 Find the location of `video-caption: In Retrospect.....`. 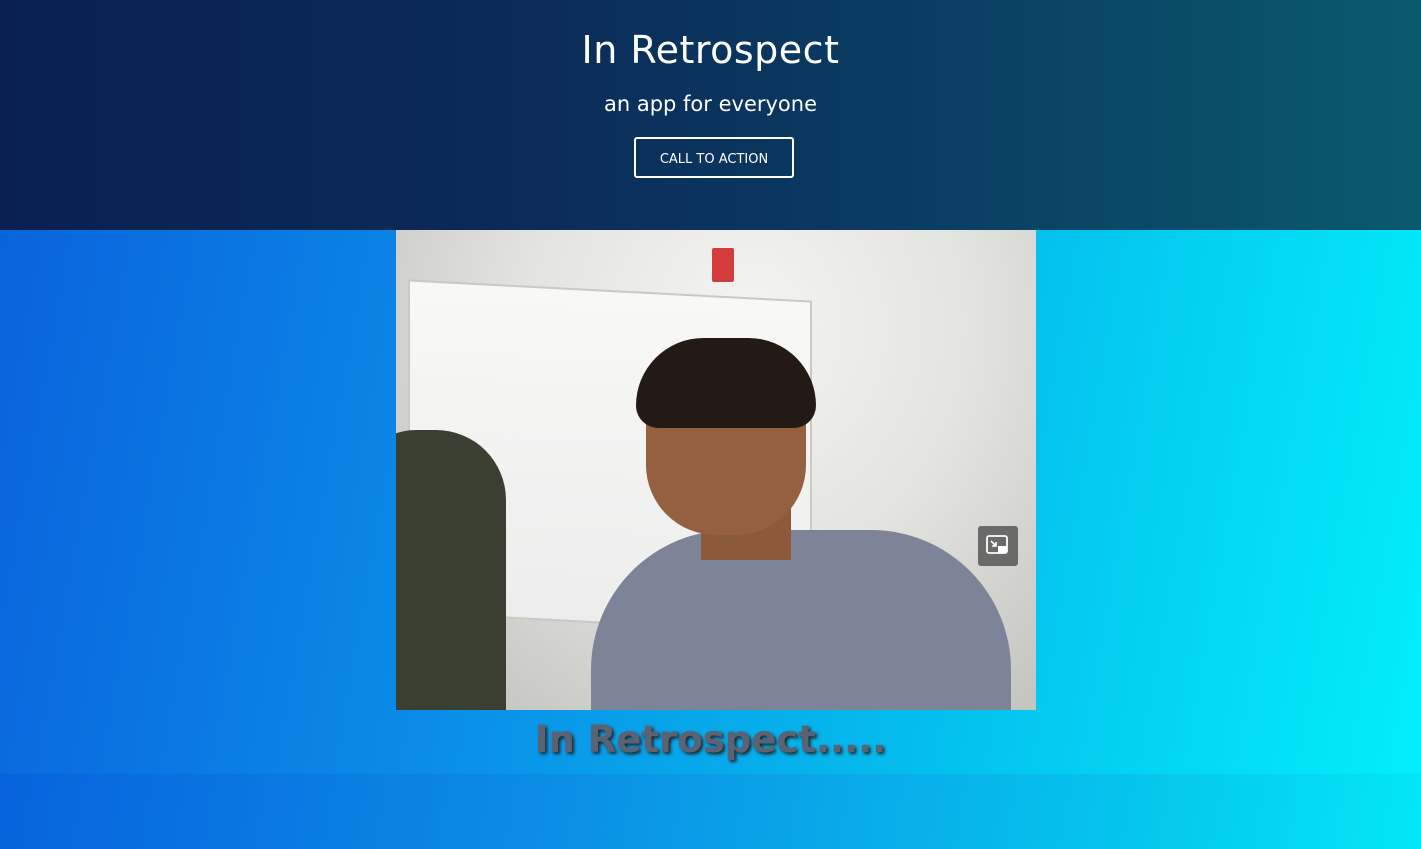

video-caption: In Retrospect..... is located at coordinates (710, 739).